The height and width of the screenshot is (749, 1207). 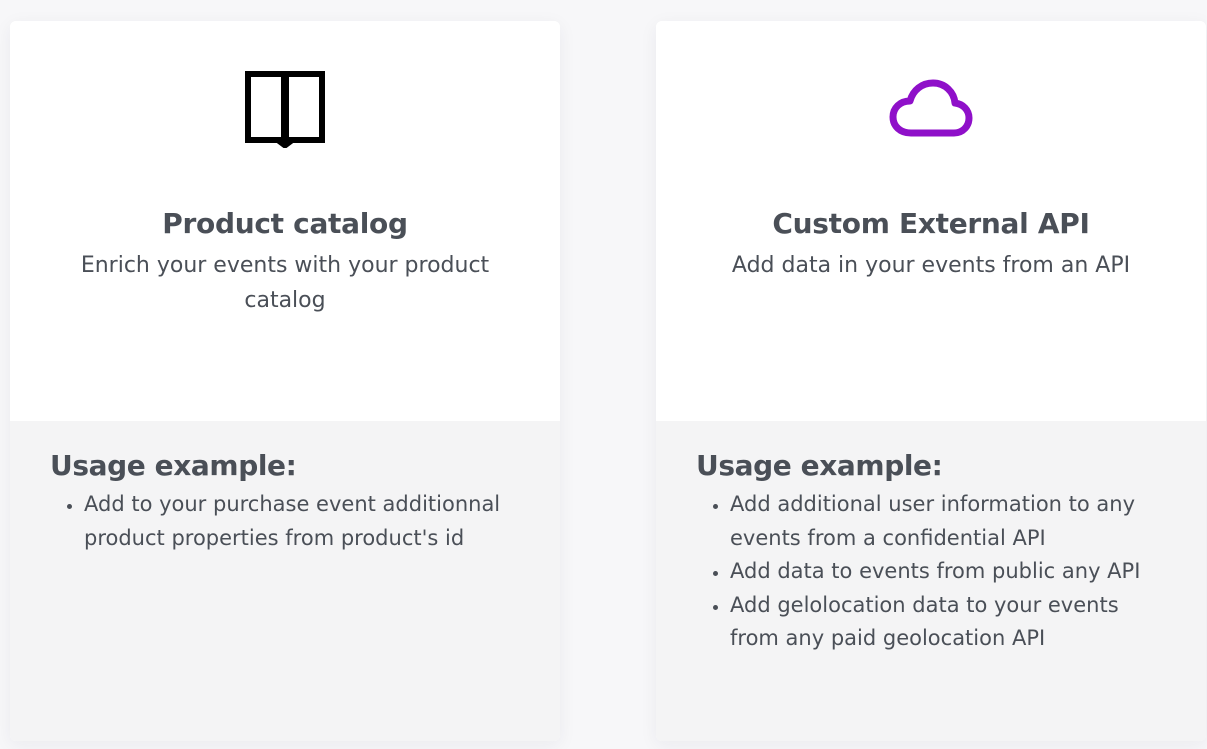 What do you see at coordinates (931, 223) in the screenshot?
I see `card-title: Custom External API` at bounding box center [931, 223].